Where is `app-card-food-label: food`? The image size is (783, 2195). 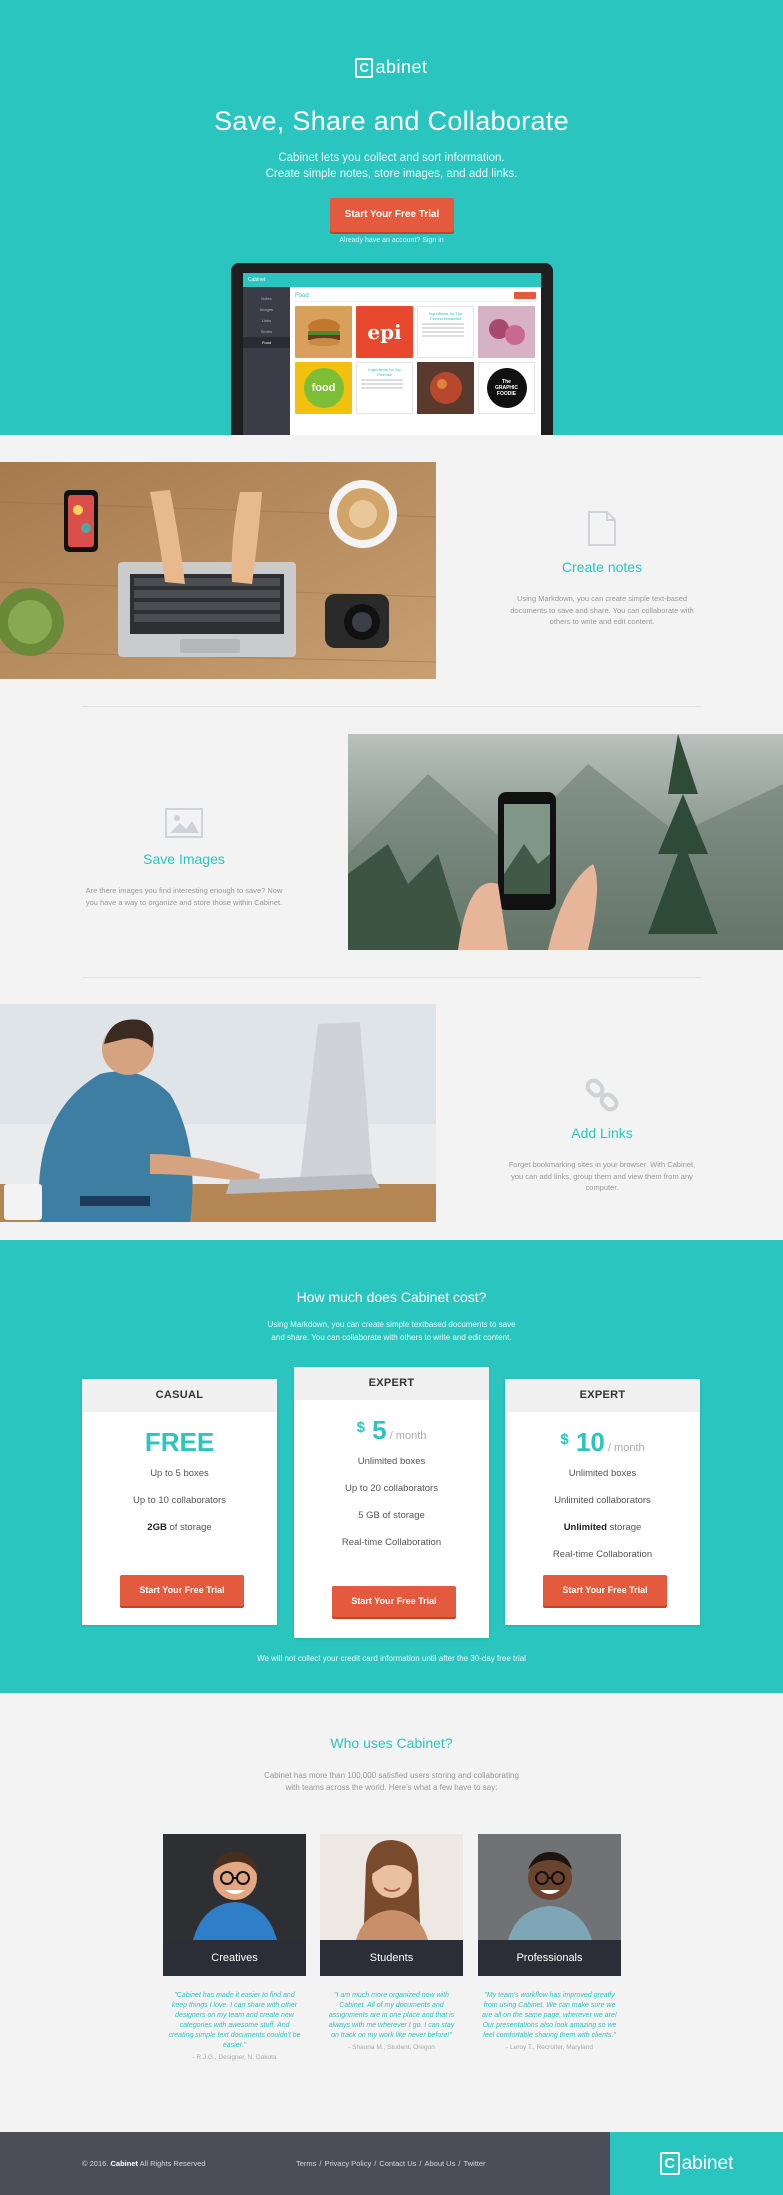 app-card-food-label: food is located at coordinates (323, 388).